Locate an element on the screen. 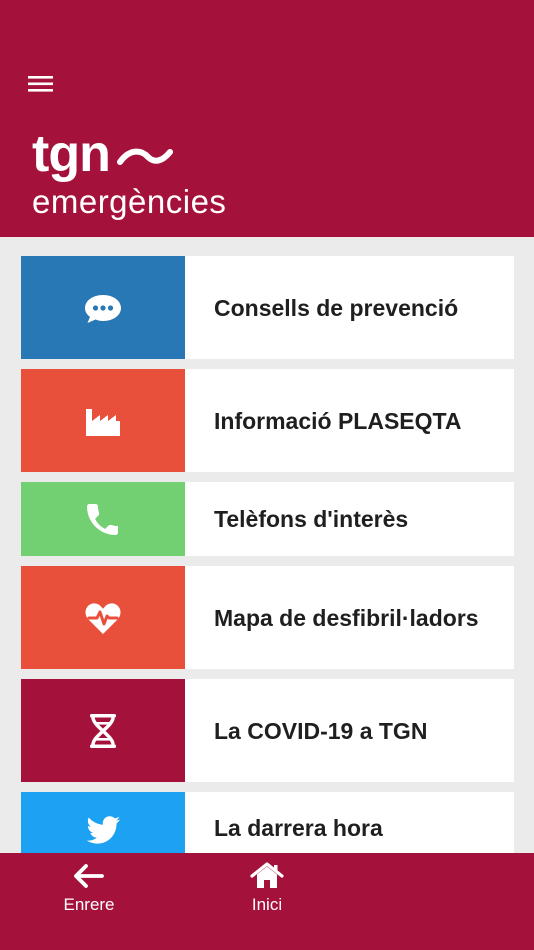 Image resolution: width=534 pixels, height=950 pixels. phone-icon is located at coordinates (102, 519).